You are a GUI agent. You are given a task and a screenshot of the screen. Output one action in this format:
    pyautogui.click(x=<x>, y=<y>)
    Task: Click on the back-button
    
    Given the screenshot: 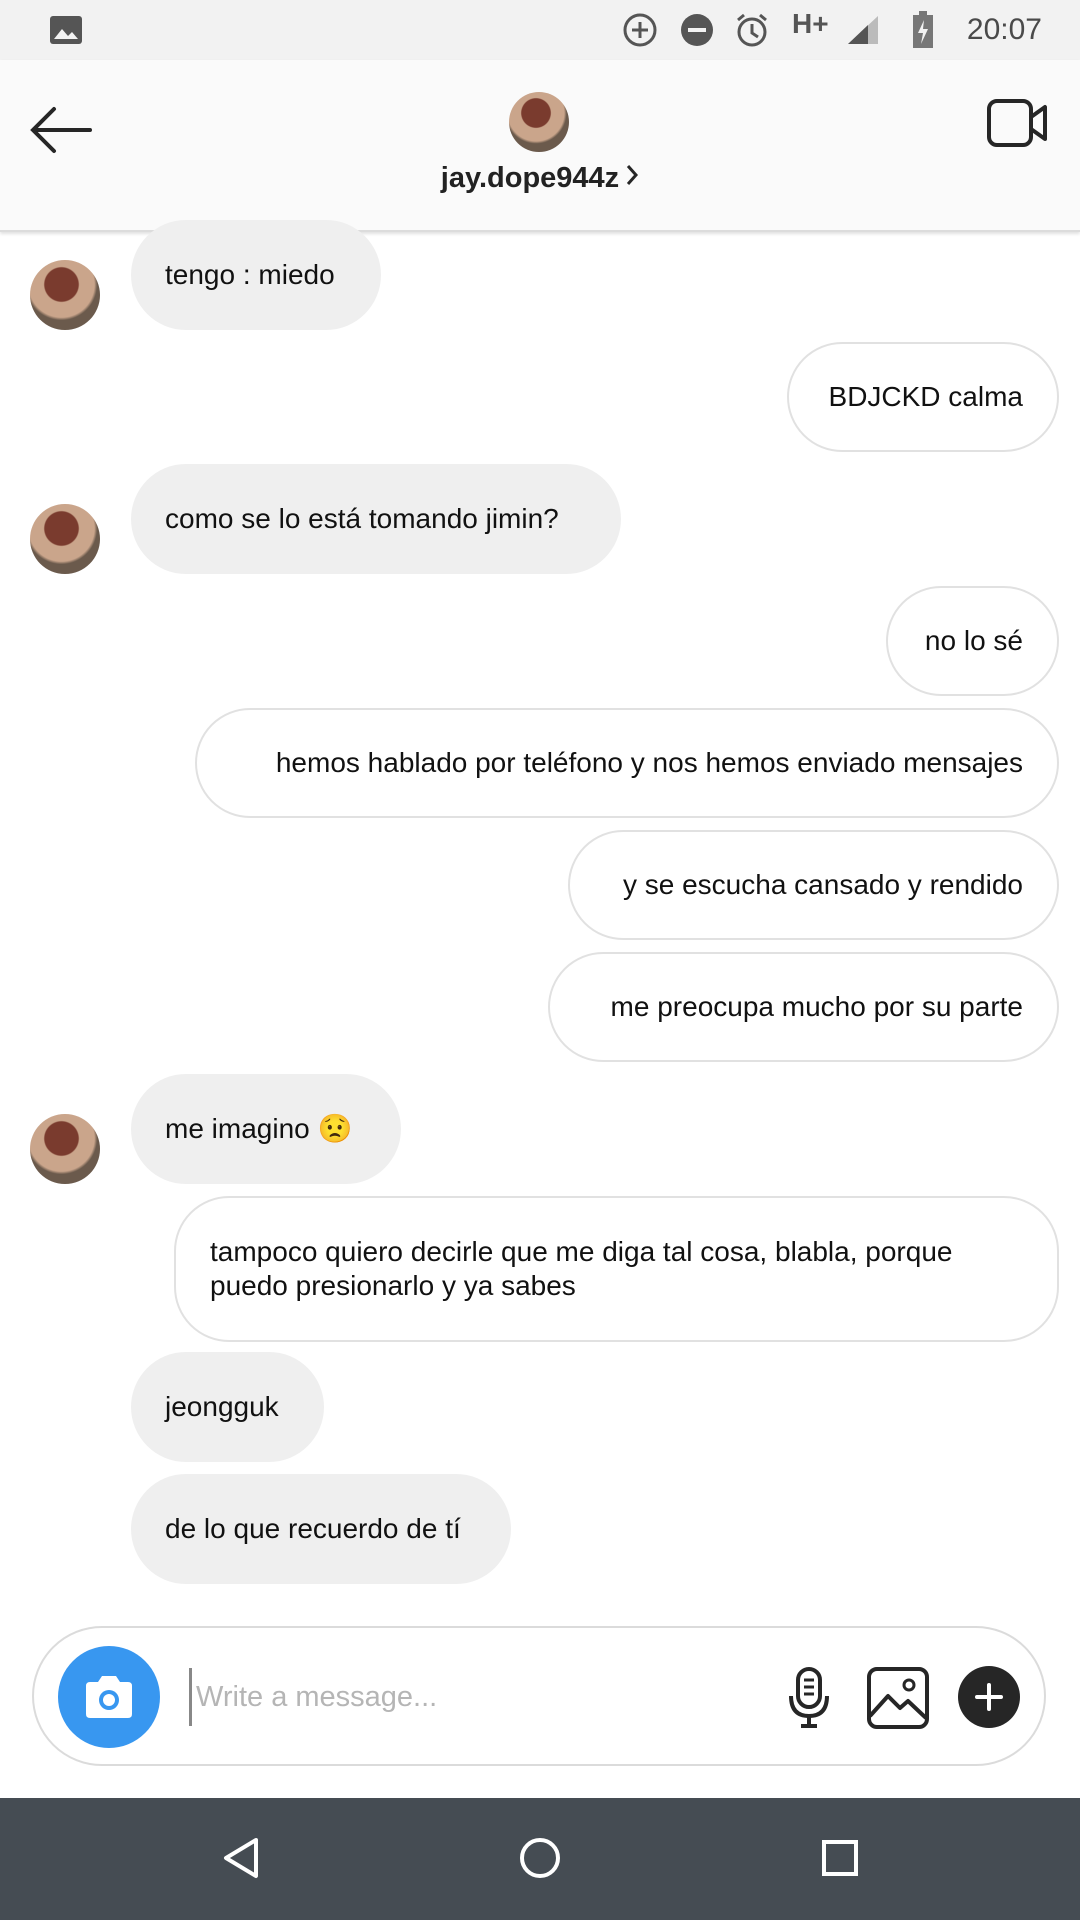 What is the action you would take?
    pyautogui.click(x=61, y=130)
    